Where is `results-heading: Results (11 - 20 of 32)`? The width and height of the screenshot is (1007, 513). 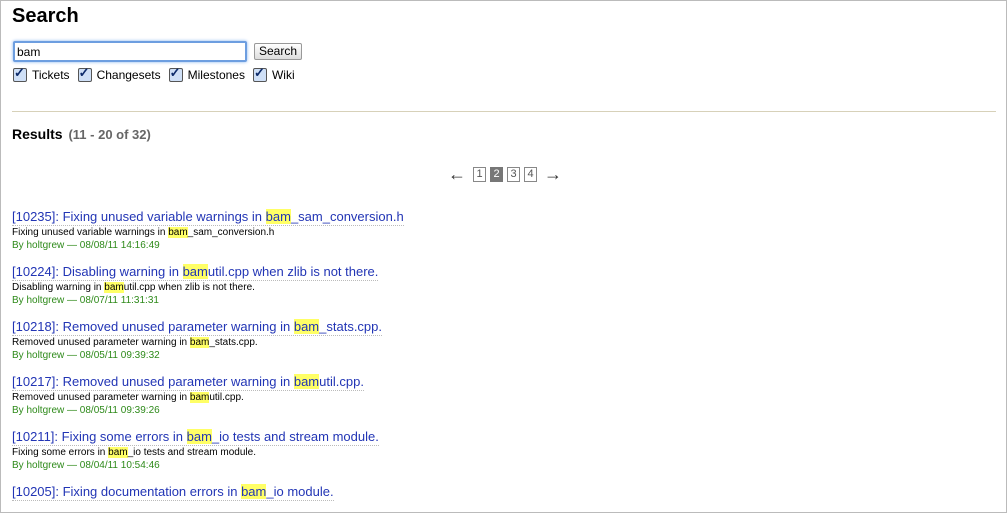
results-heading: Results (11 - 20 of 32) is located at coordinates (81, 134).